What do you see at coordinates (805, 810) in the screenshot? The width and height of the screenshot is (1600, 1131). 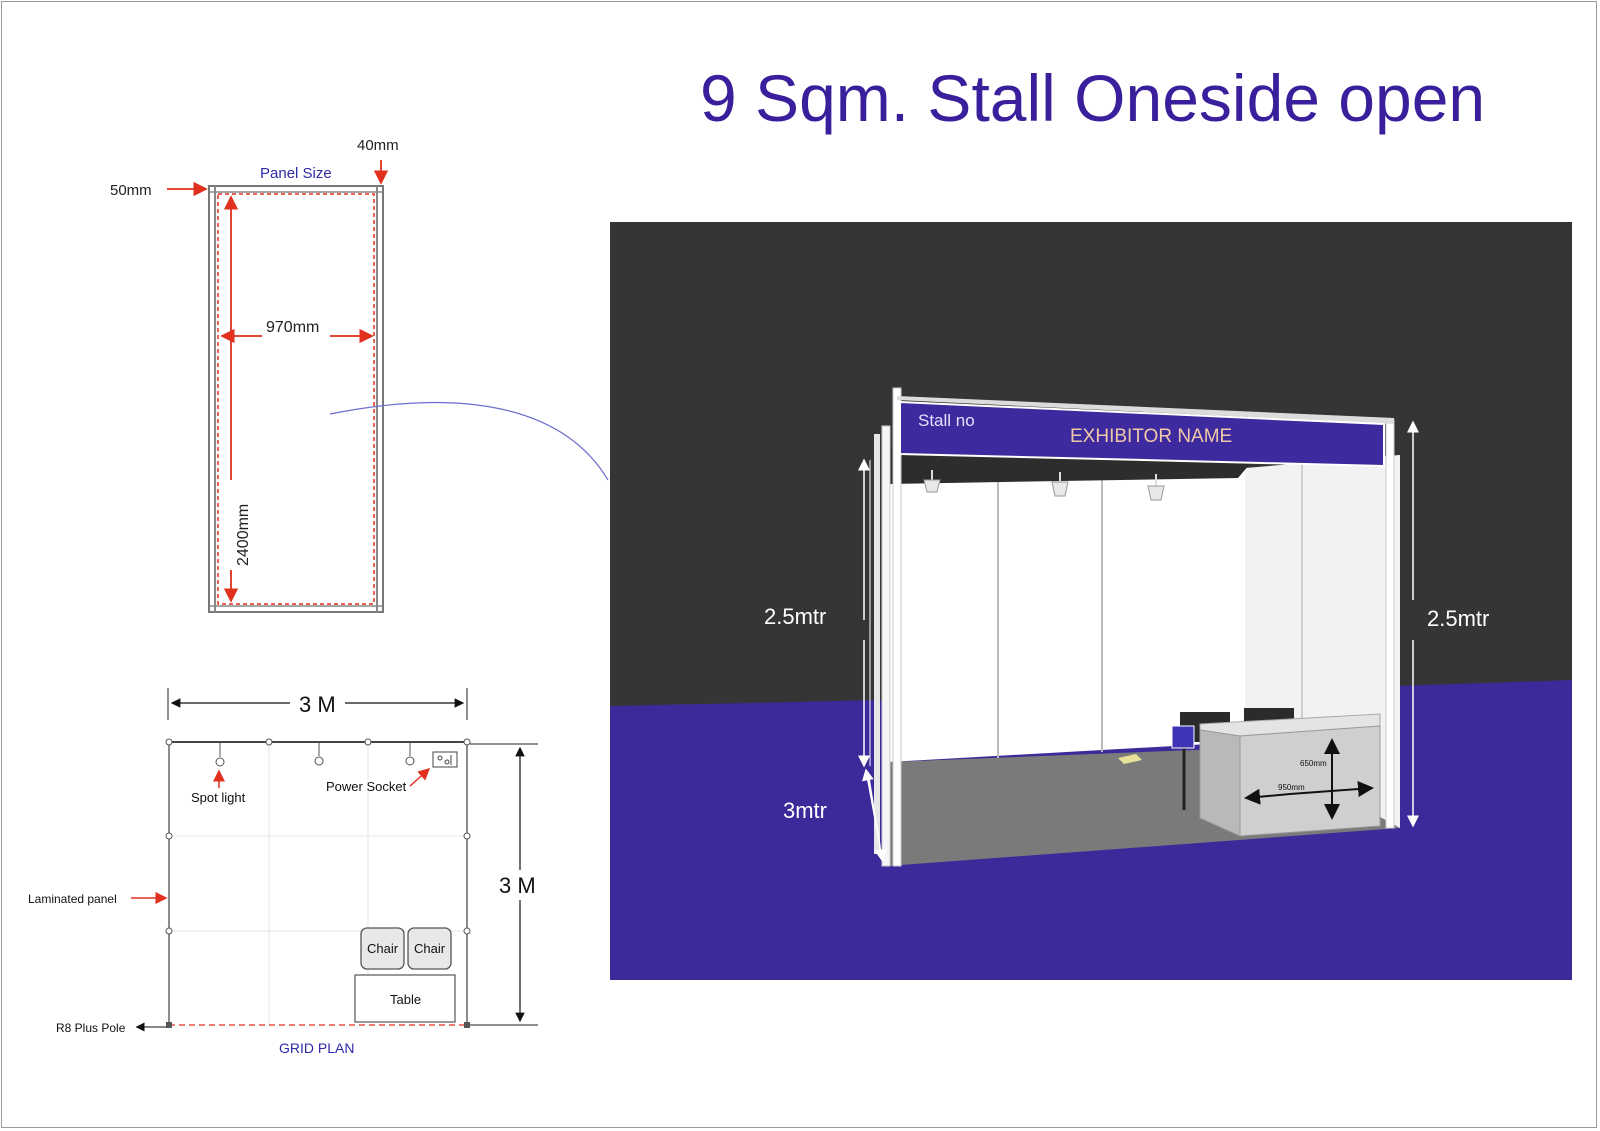 I see `depth-dim: 3mtr` at bounding box center [805, 810].